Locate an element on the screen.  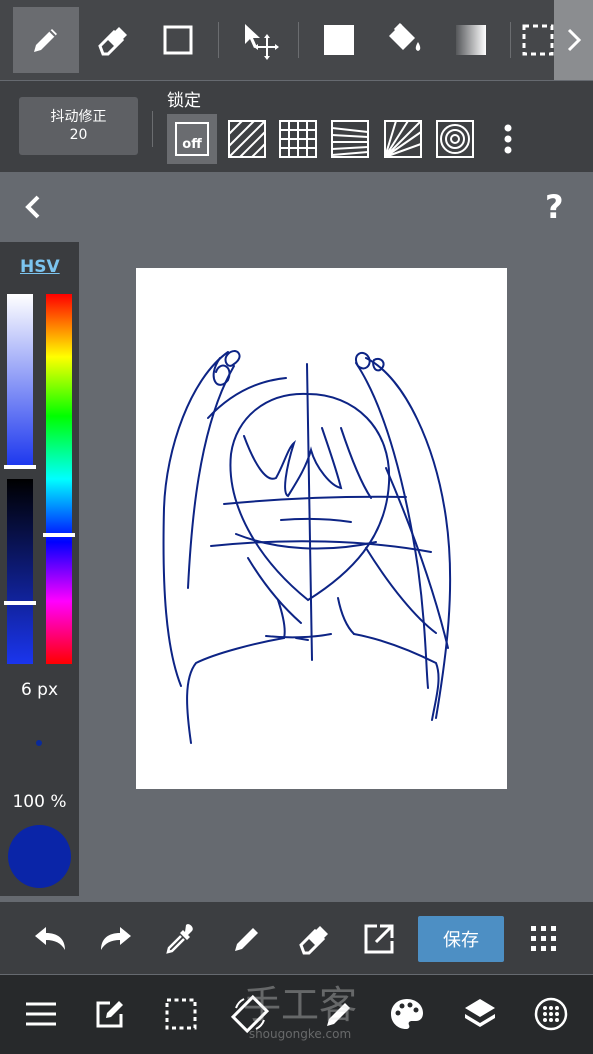
lock-off-button: off is located at coordinates (192, 139).